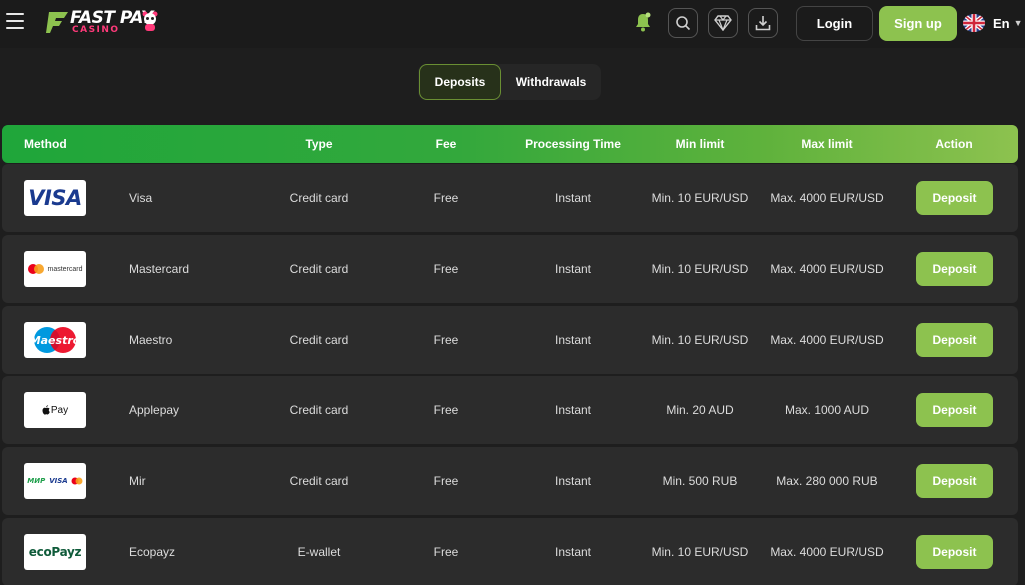  I want to click on mir-logo-text: МИР, so click(36, 481).